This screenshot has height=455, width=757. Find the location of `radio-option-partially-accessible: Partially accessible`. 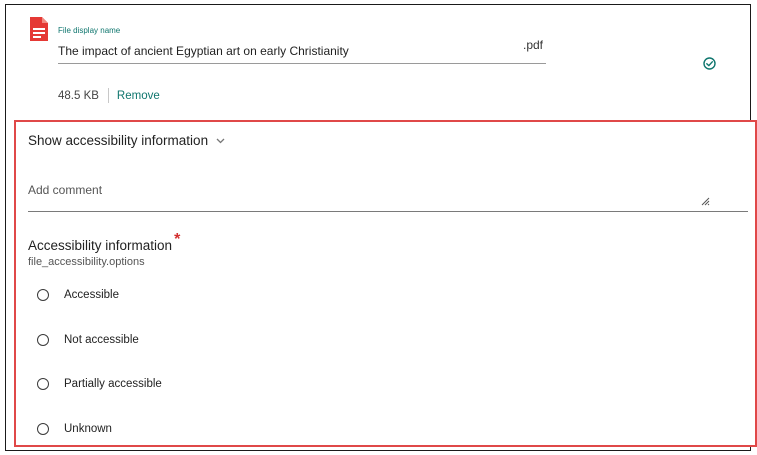

radio-option-partially-accessible: Partially accessible is located at coordinates (99, 384).